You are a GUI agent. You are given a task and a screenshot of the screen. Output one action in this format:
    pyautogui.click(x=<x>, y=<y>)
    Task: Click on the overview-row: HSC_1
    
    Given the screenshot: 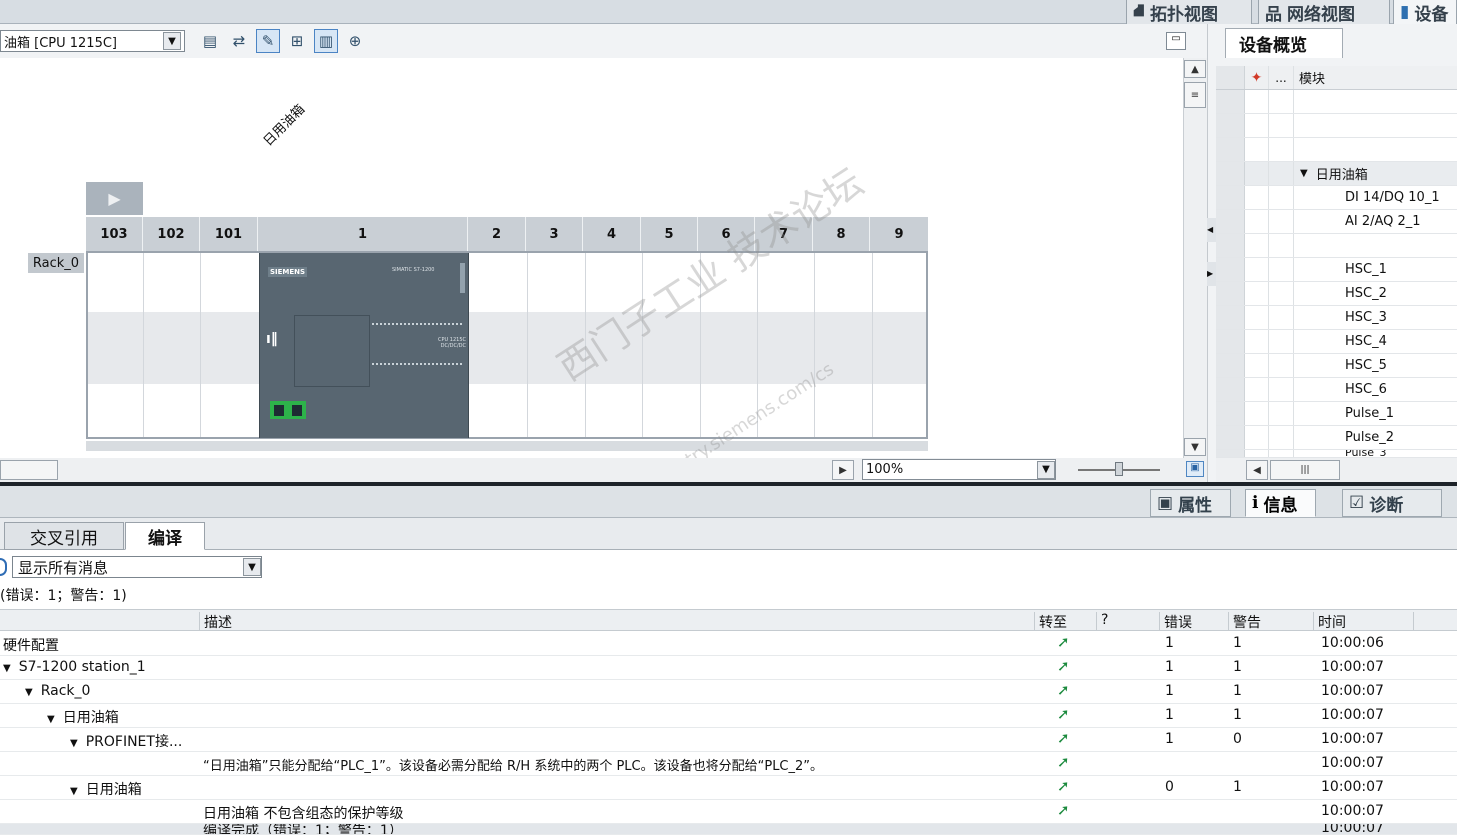 What is the action you would take?
    pyautogui.click(x=1336, y=270)
    